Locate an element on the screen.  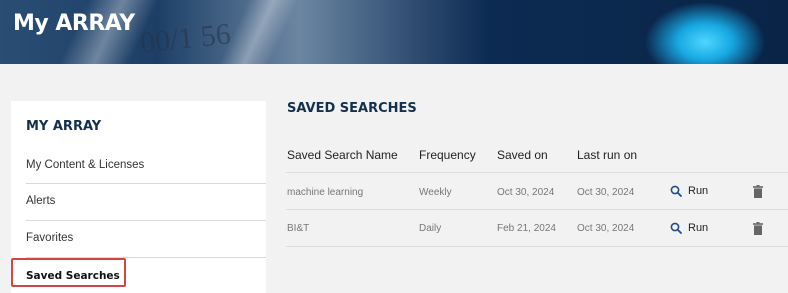
page-title: My ARRAY is located at coordinates (74, 23).